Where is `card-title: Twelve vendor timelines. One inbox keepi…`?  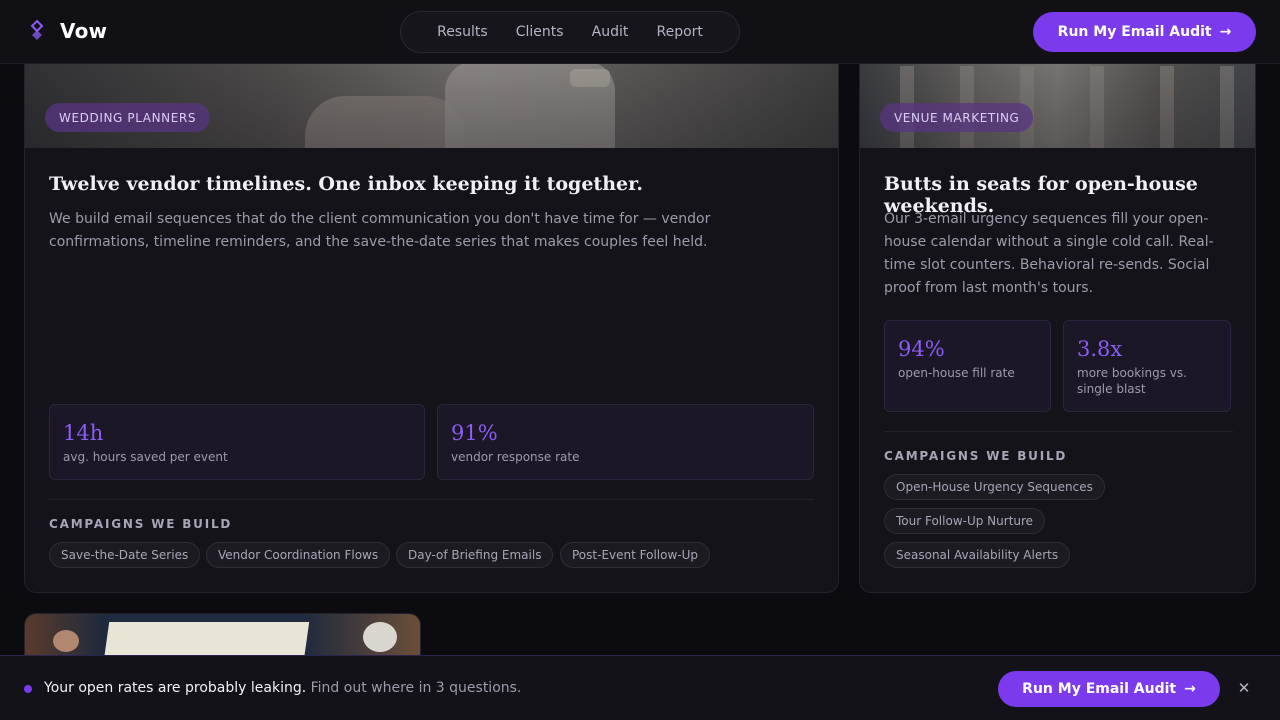
card-title: Twelve vendor timelines. One inbox keepi… is located at coordinates (346, 184).